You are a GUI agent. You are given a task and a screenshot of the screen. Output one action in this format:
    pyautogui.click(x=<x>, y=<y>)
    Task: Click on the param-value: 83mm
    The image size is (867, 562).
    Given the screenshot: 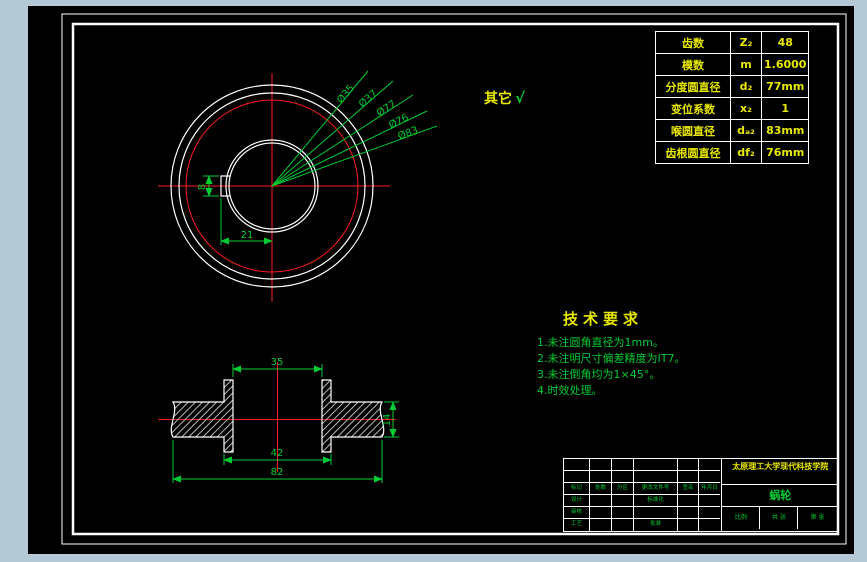 What is the action you would take?
    pyautogui.click(x=785, y=130)
    